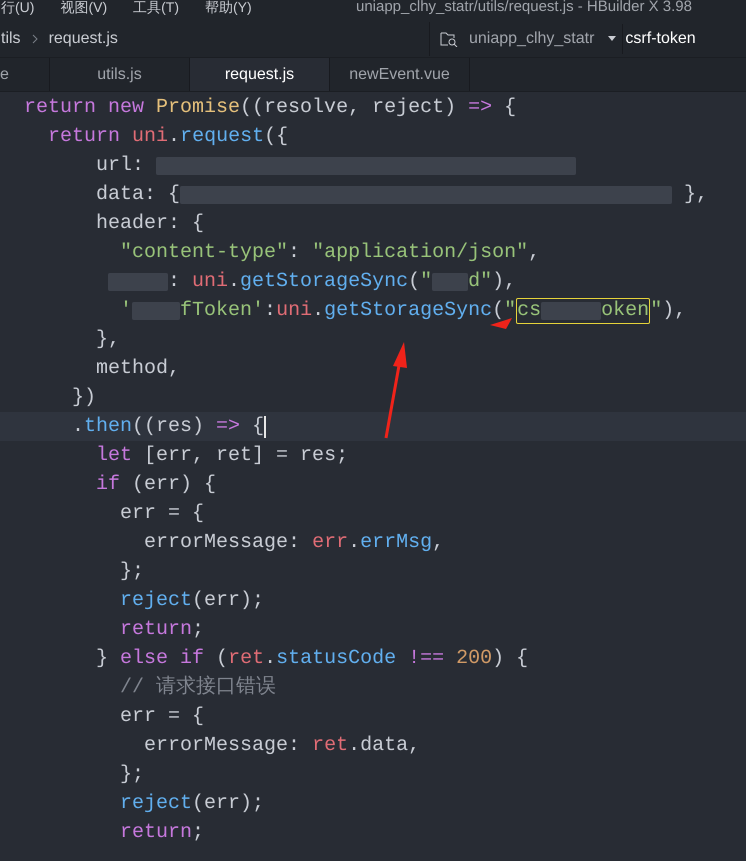  I want to click on chevron-right-icon, so click(34, 39).